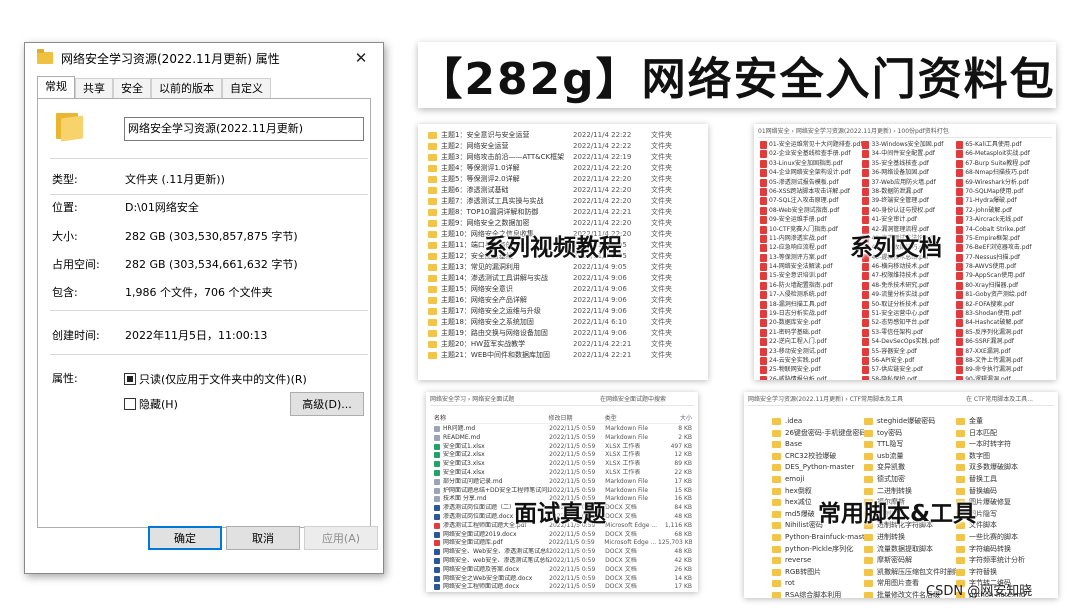  I want to click on list-item: 12-应急响应流程.pdf, so click(811, 248).